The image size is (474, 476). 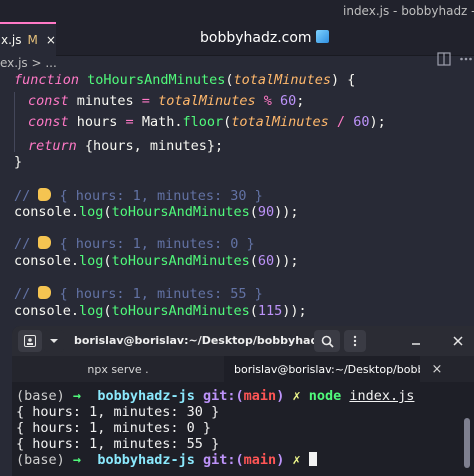 I want to click on code-line-5: }, so click(x=18, y=162).